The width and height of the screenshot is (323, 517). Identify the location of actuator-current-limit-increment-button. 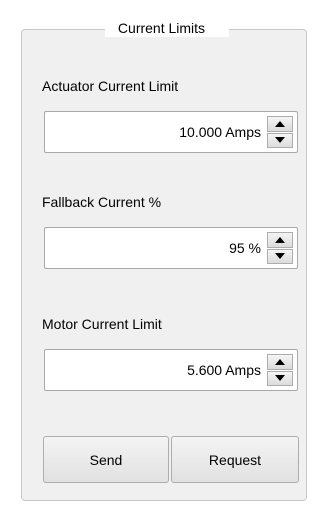
(280, 124).